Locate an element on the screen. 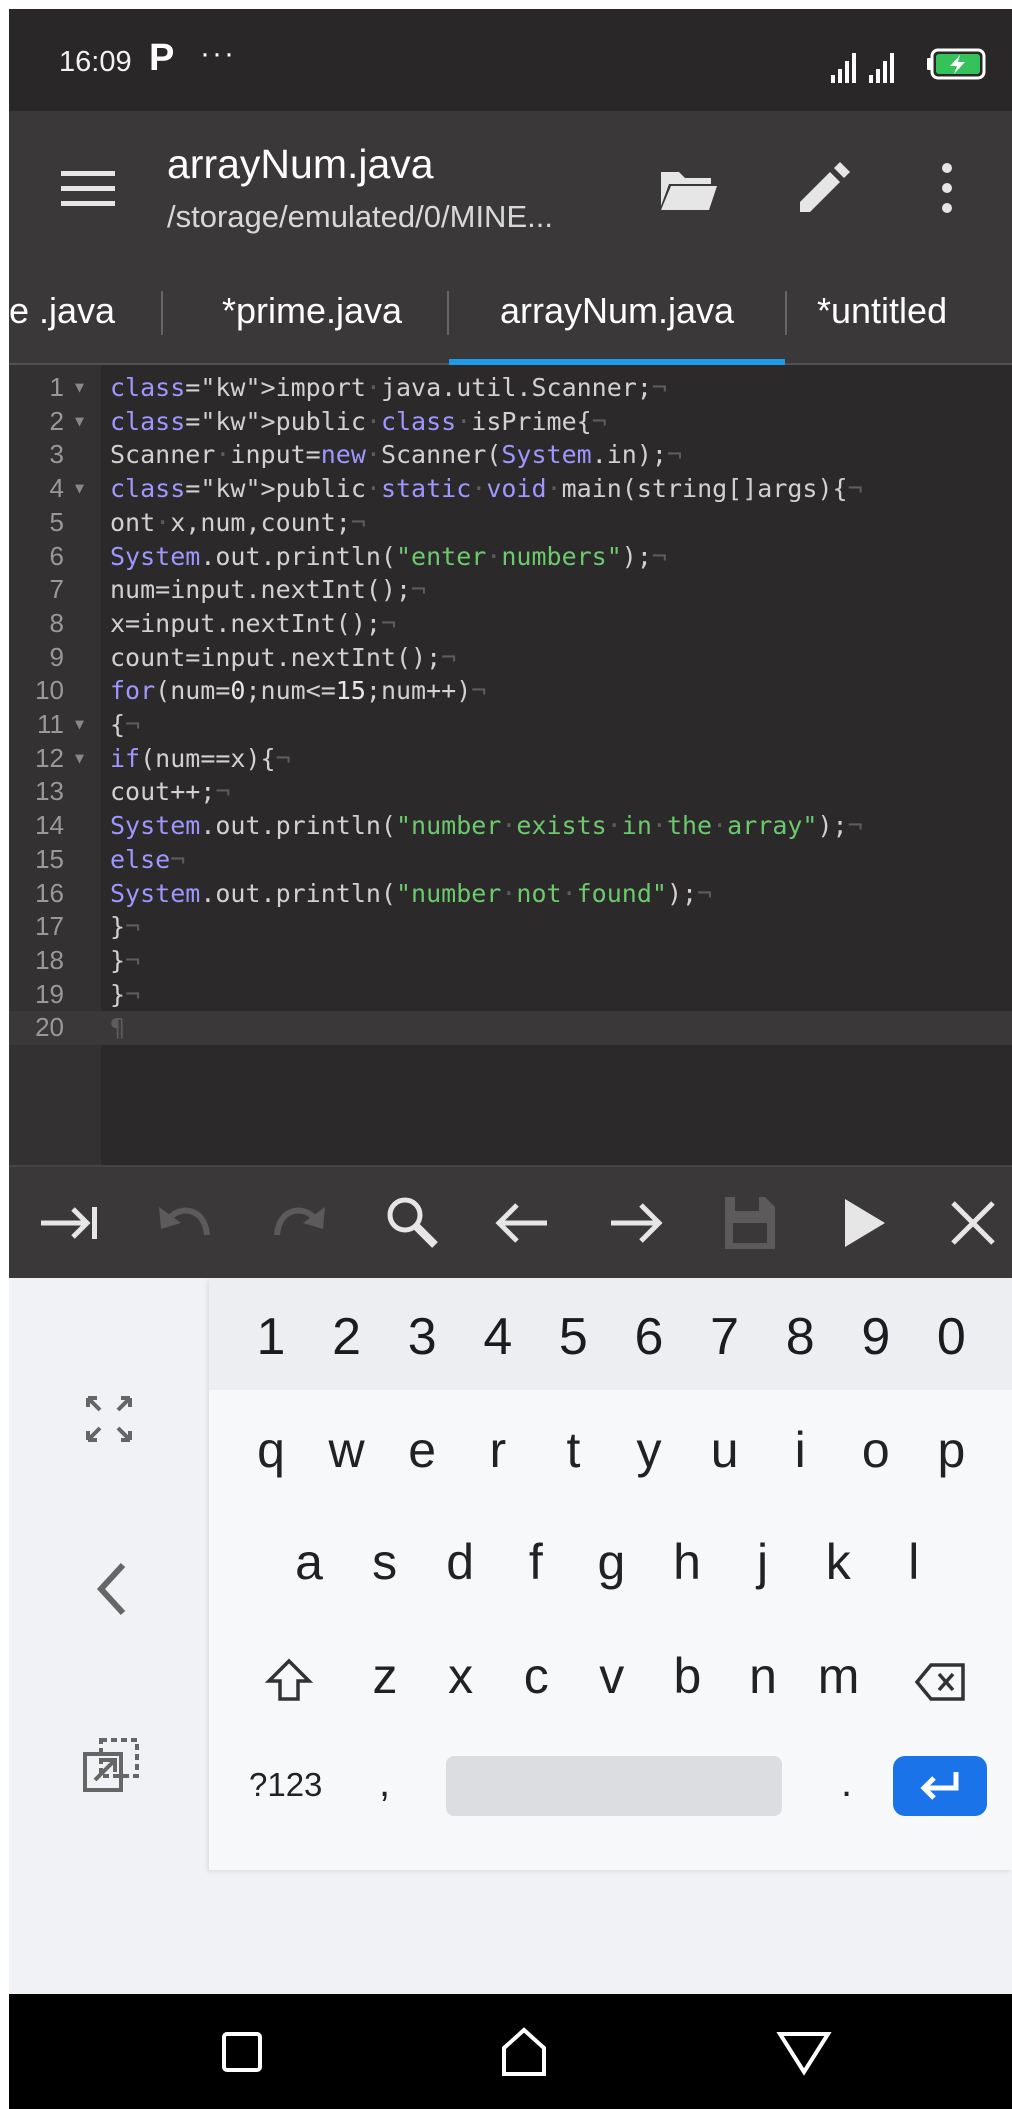  key-0: 0 is located at coordinates (951, 1337).